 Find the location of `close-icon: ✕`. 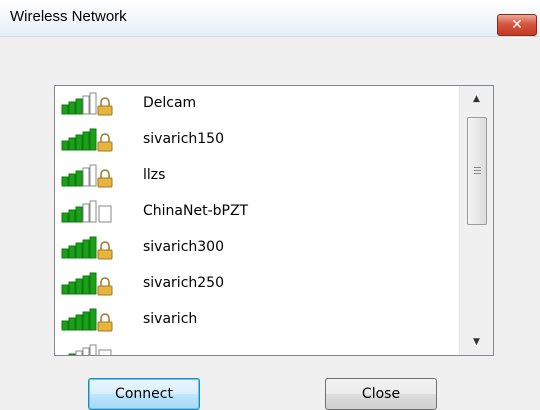

close-icon: ✕ is located at coordinates (517, 25).